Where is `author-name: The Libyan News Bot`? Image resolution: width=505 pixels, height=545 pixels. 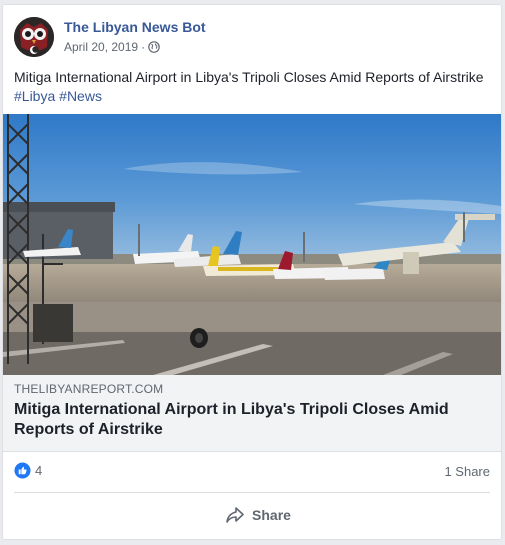 author-name: The Libyan News Bot is located at coordinates (135, 27).